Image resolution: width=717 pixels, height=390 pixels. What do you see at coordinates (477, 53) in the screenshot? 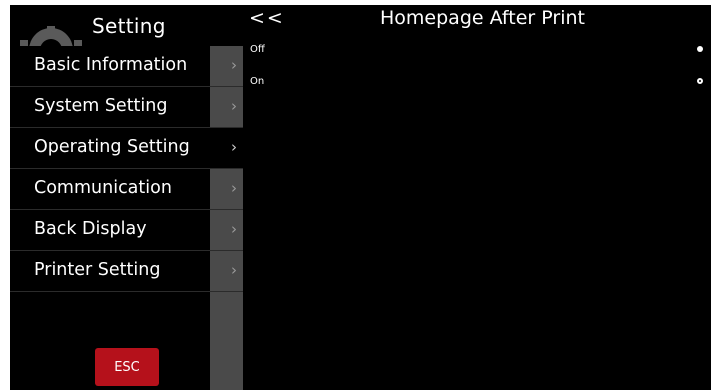
I see `option-off: Off` at bounding box center [477, 53].